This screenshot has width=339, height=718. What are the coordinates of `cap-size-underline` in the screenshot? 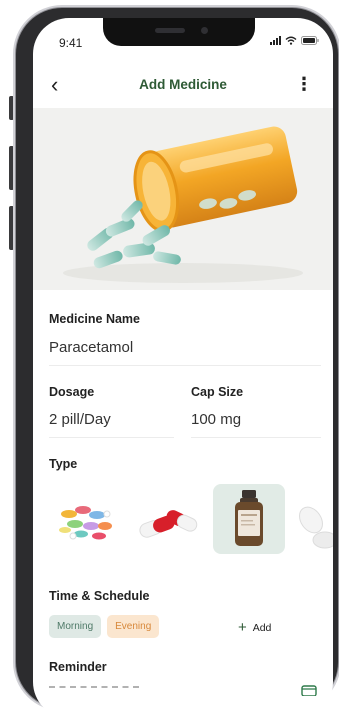 It's located at (256, 437).